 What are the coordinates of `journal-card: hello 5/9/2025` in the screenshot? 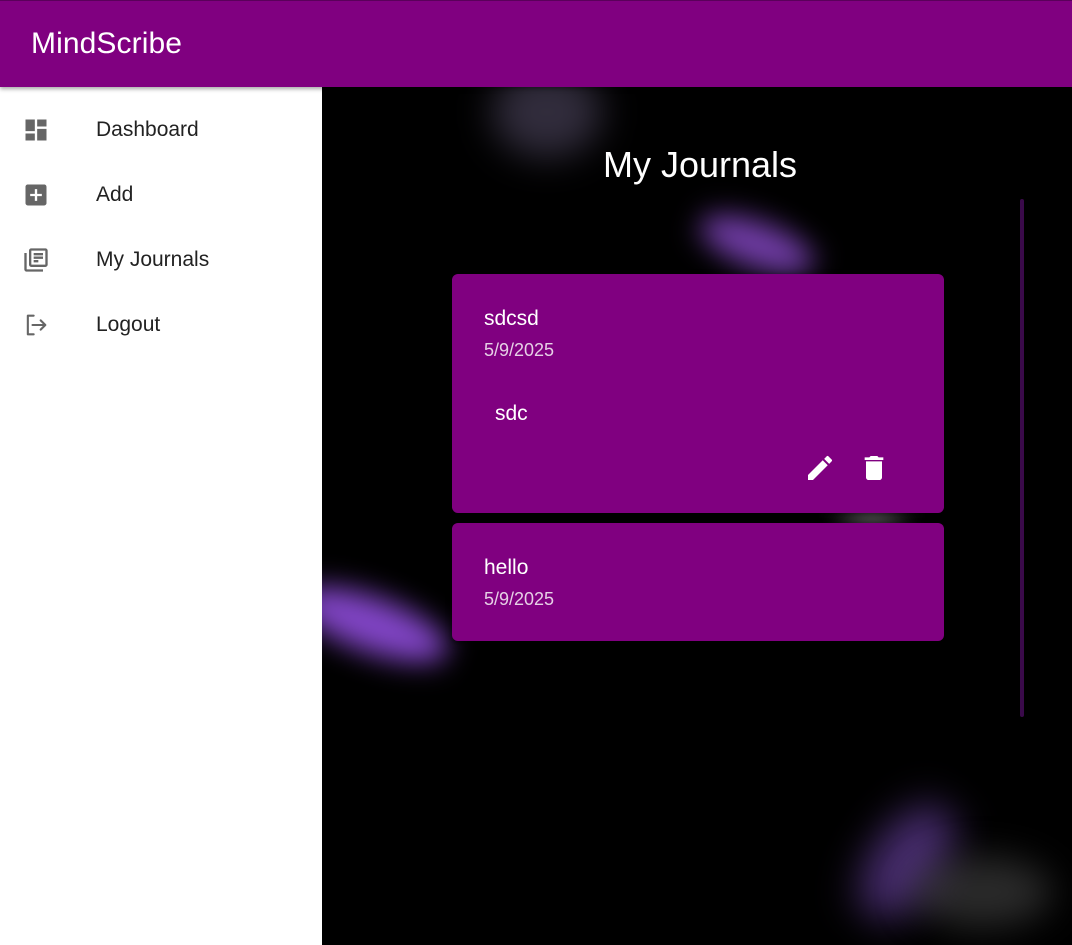 It's located at (698, 582).